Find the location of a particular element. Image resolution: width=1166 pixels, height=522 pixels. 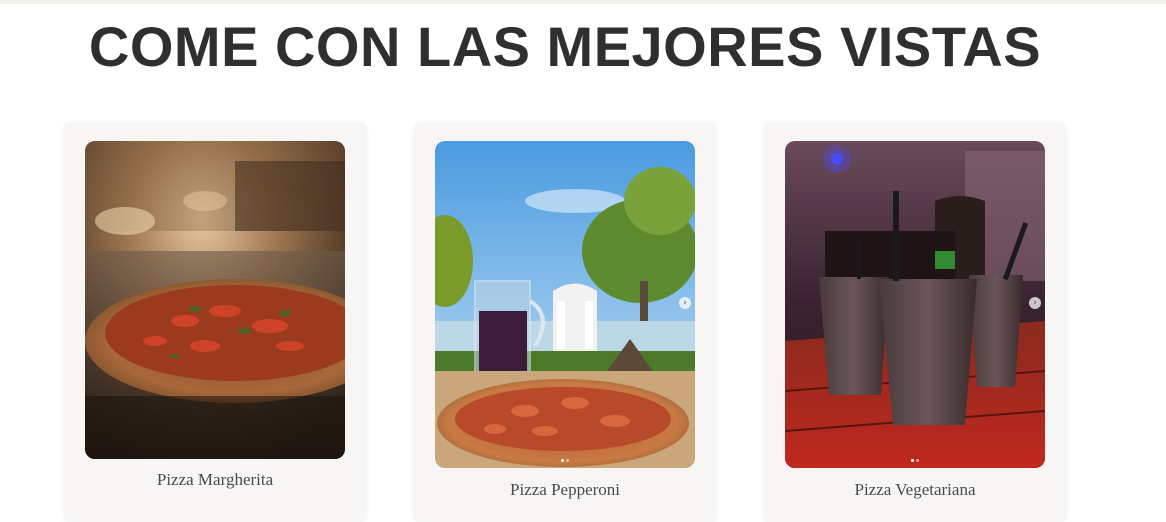

card-caption: Pizza Vegetariana is located at coordinates (915, 489).